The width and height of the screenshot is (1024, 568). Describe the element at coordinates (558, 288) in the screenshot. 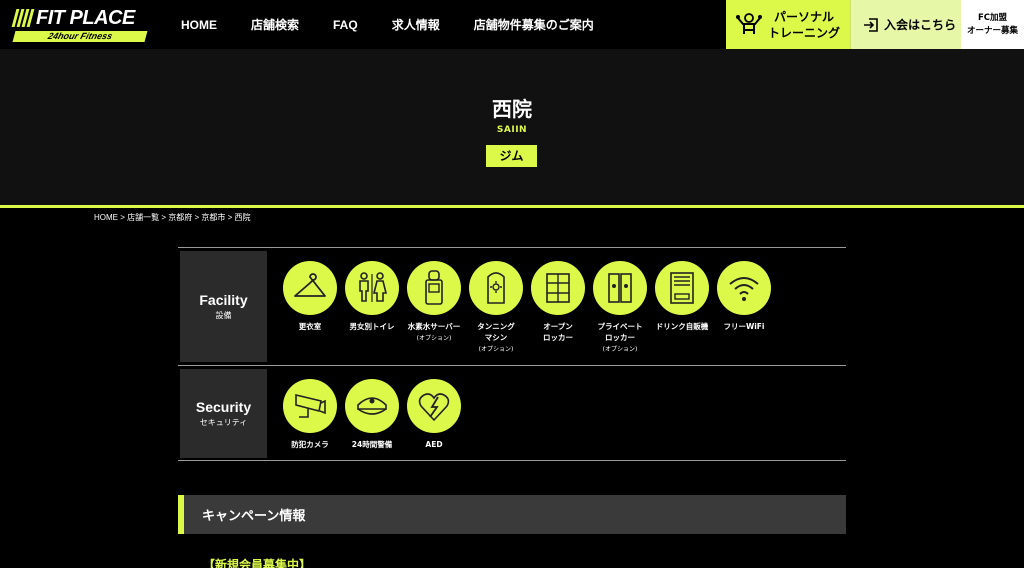

I see `open-locker-icon` at that location.